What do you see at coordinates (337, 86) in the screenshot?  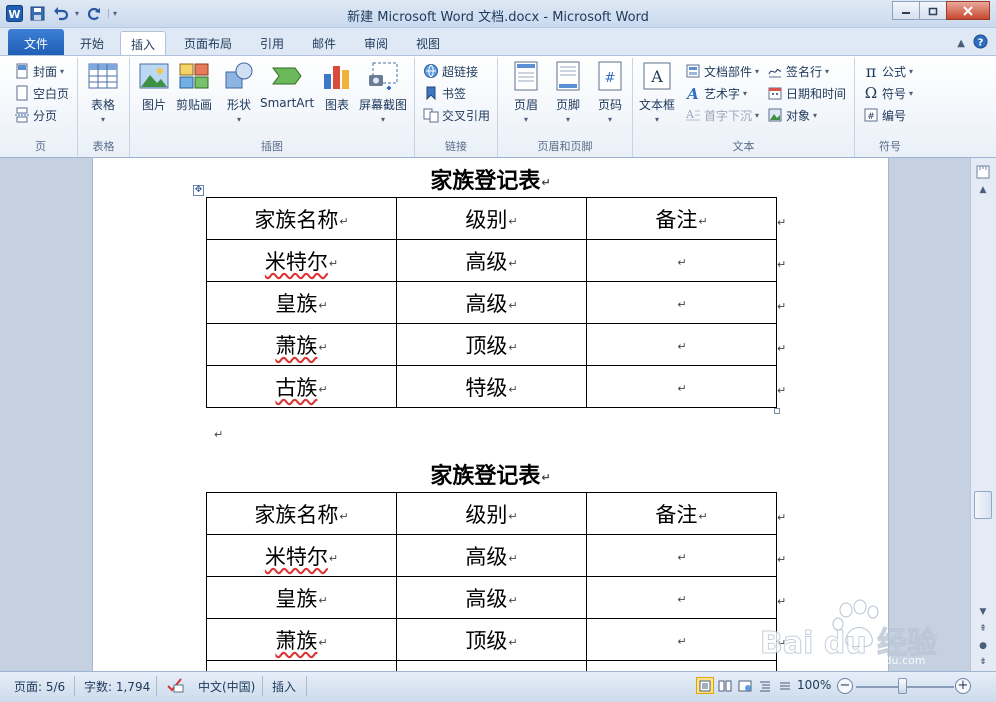 I see `chart-button: 图表` at bounding box center [337, 86].